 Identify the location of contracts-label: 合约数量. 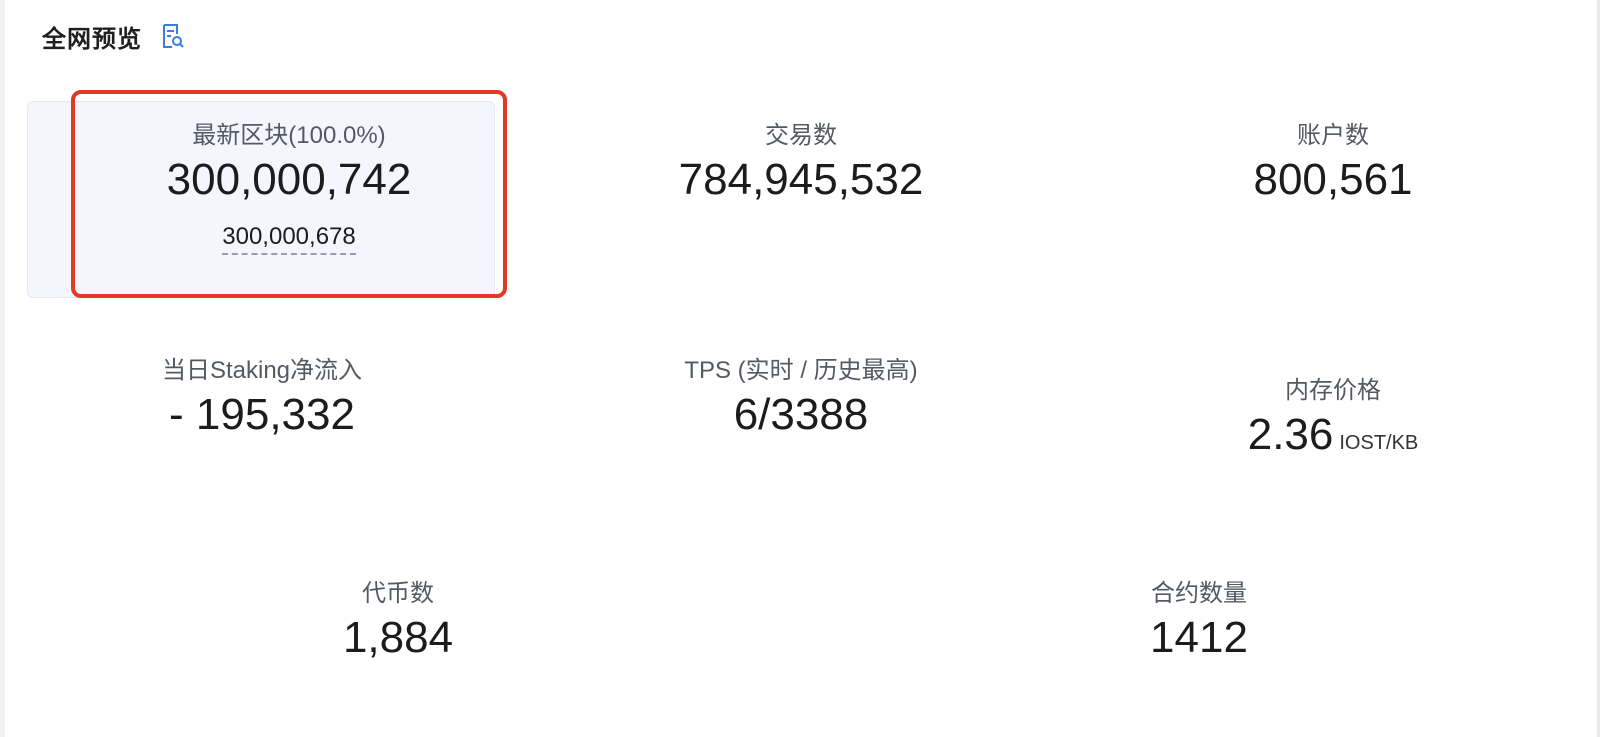
(1199, 593).